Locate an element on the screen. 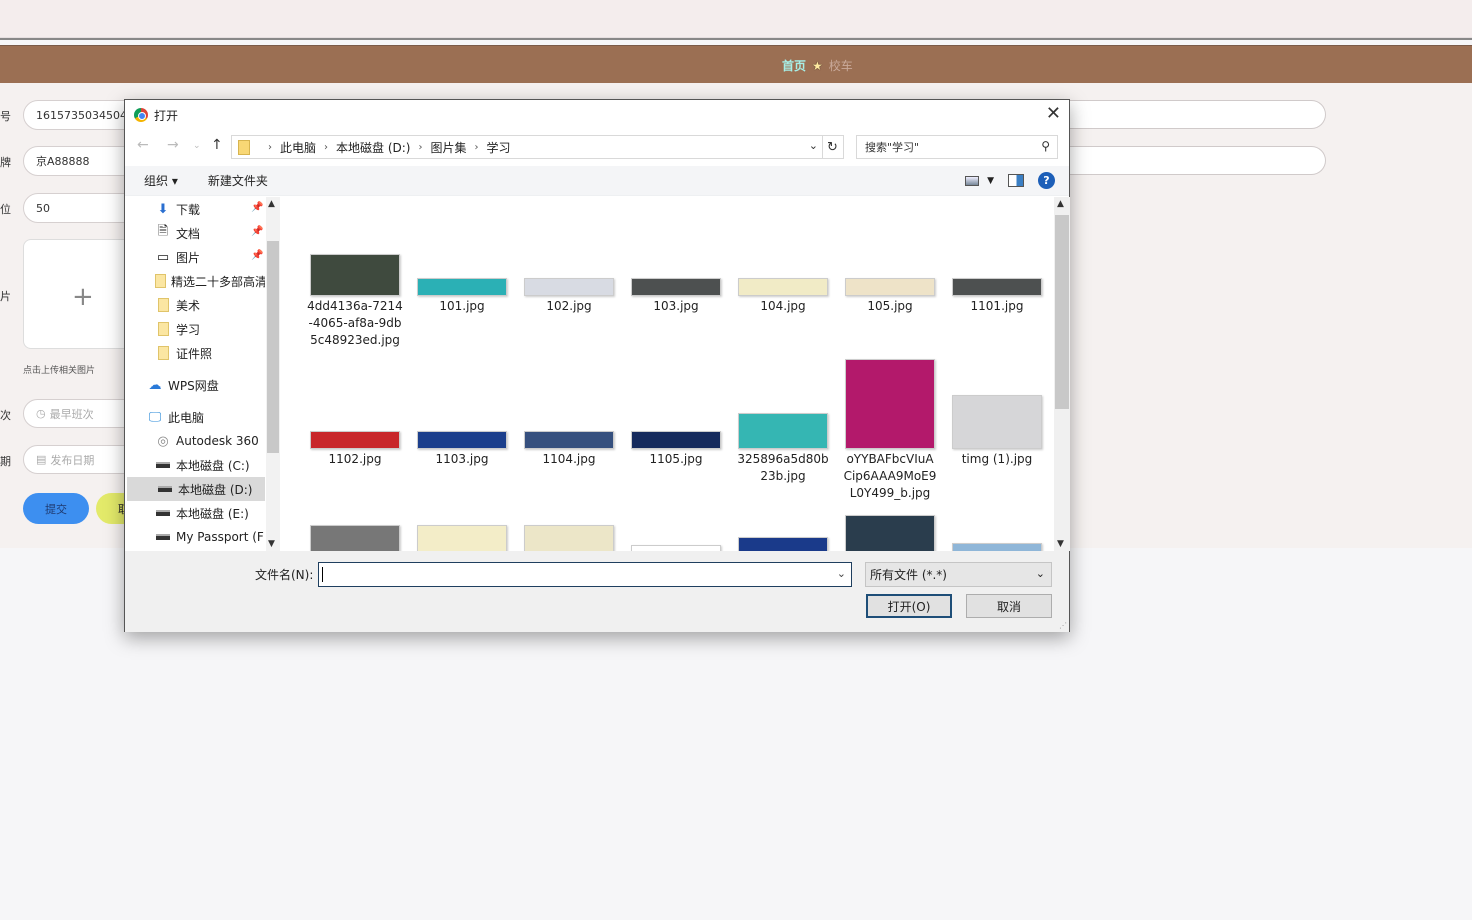 Image resolution: width=1472 pixels, height=920 pixels. submit-button: 提交 is located at coordinates (56, 508).